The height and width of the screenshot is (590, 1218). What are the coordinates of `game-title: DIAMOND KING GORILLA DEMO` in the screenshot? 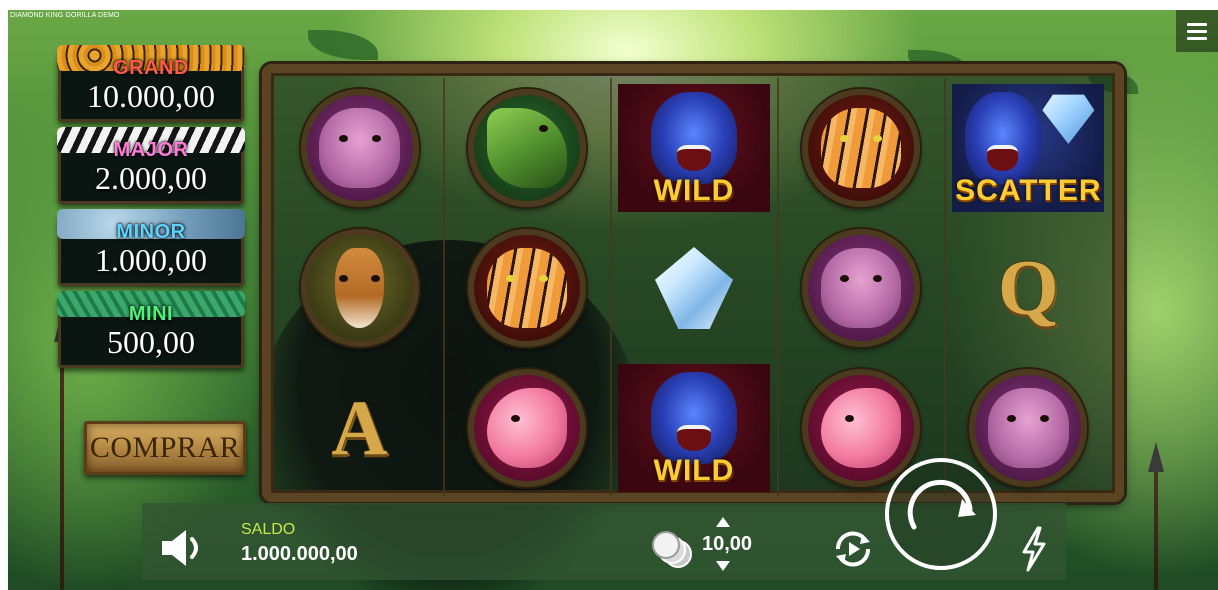 It's located at (65, 15).